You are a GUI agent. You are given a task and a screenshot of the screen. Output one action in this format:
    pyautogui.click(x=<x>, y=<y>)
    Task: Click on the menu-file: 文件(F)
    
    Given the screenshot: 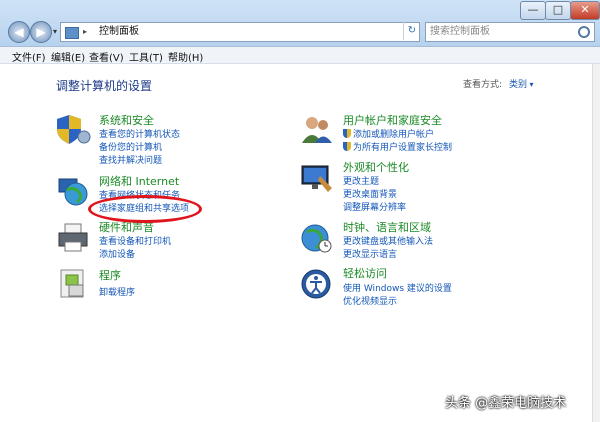 What is the action you would take?
    pyautogui.click(x=29, y=56)
    